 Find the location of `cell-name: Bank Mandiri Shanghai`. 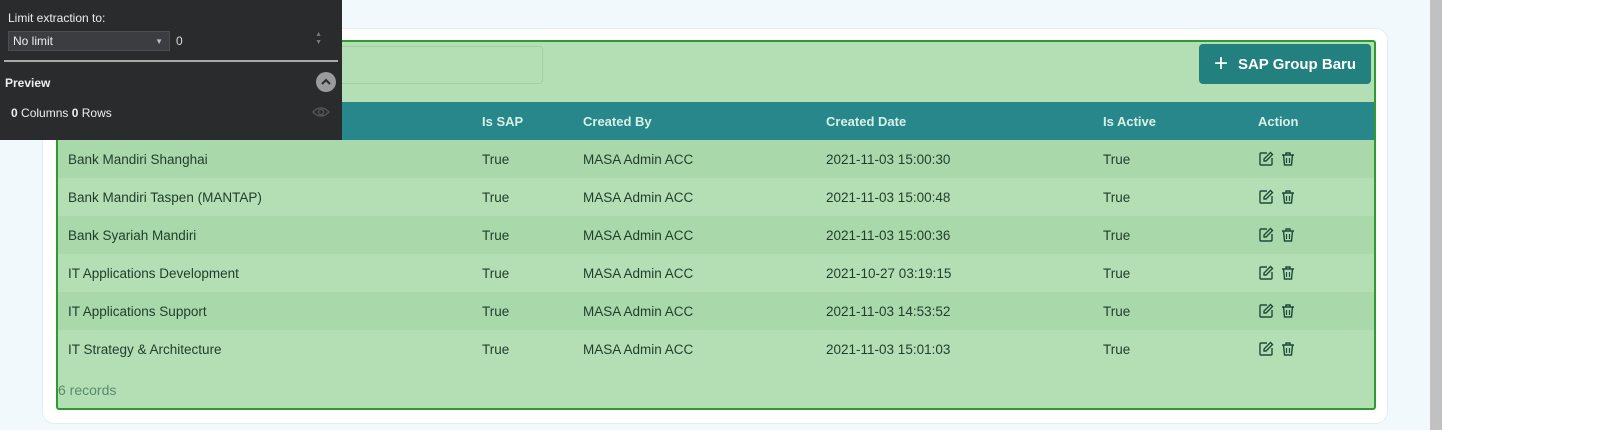

cell-name: Bank Mandiri Shanghai is located at coordinates (138, 159).